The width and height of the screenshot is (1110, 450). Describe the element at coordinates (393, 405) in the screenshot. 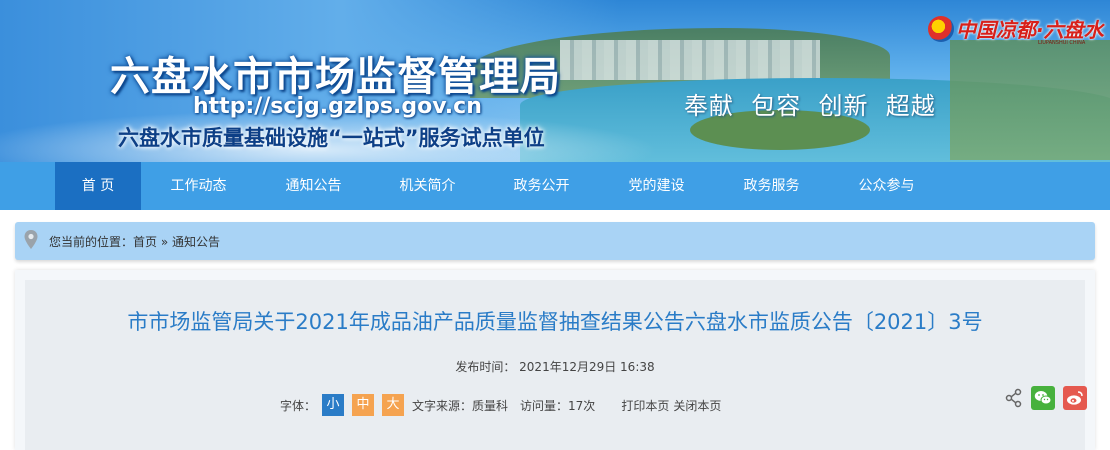

I see `font-large-button: 大` at that location.